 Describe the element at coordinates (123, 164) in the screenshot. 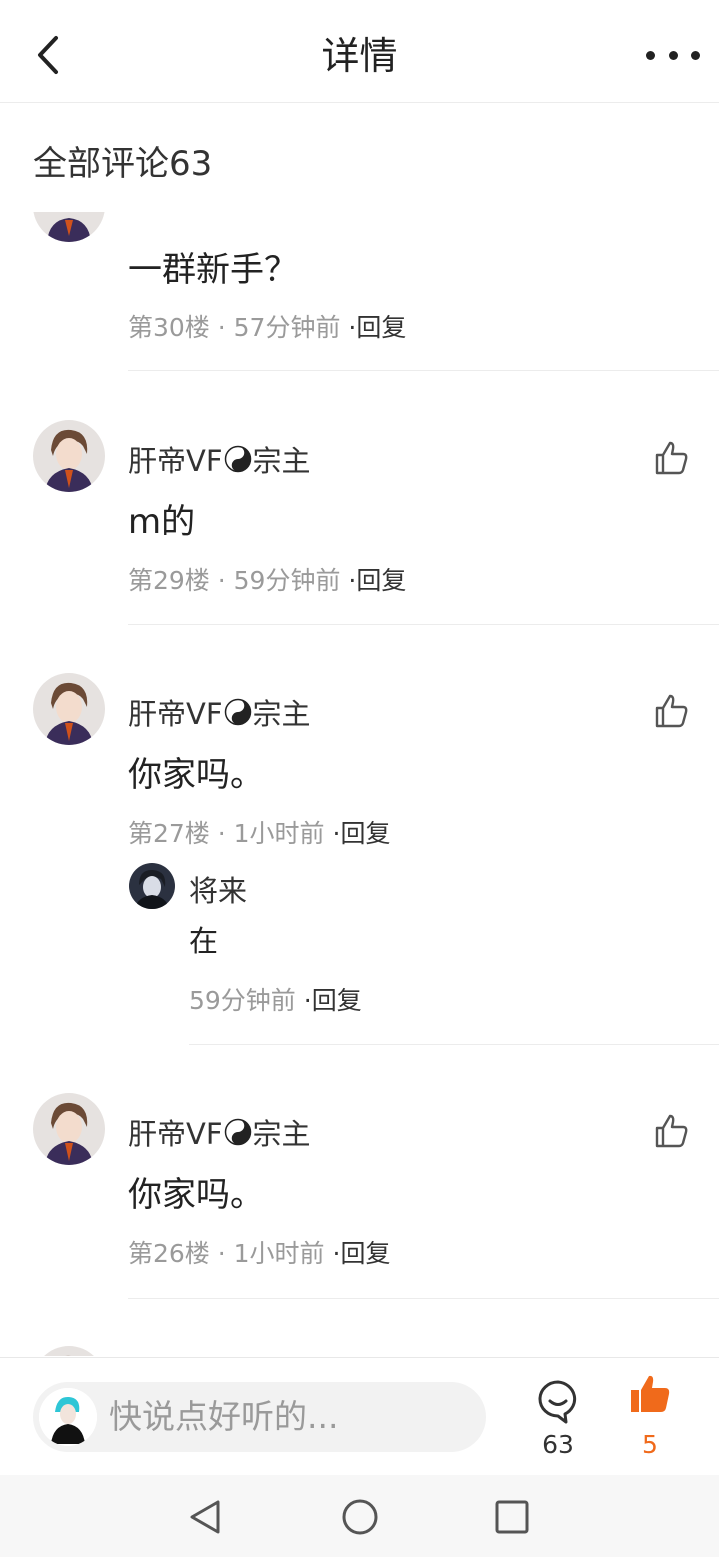

I see `all-comments-title: 全部评论63` at that location.